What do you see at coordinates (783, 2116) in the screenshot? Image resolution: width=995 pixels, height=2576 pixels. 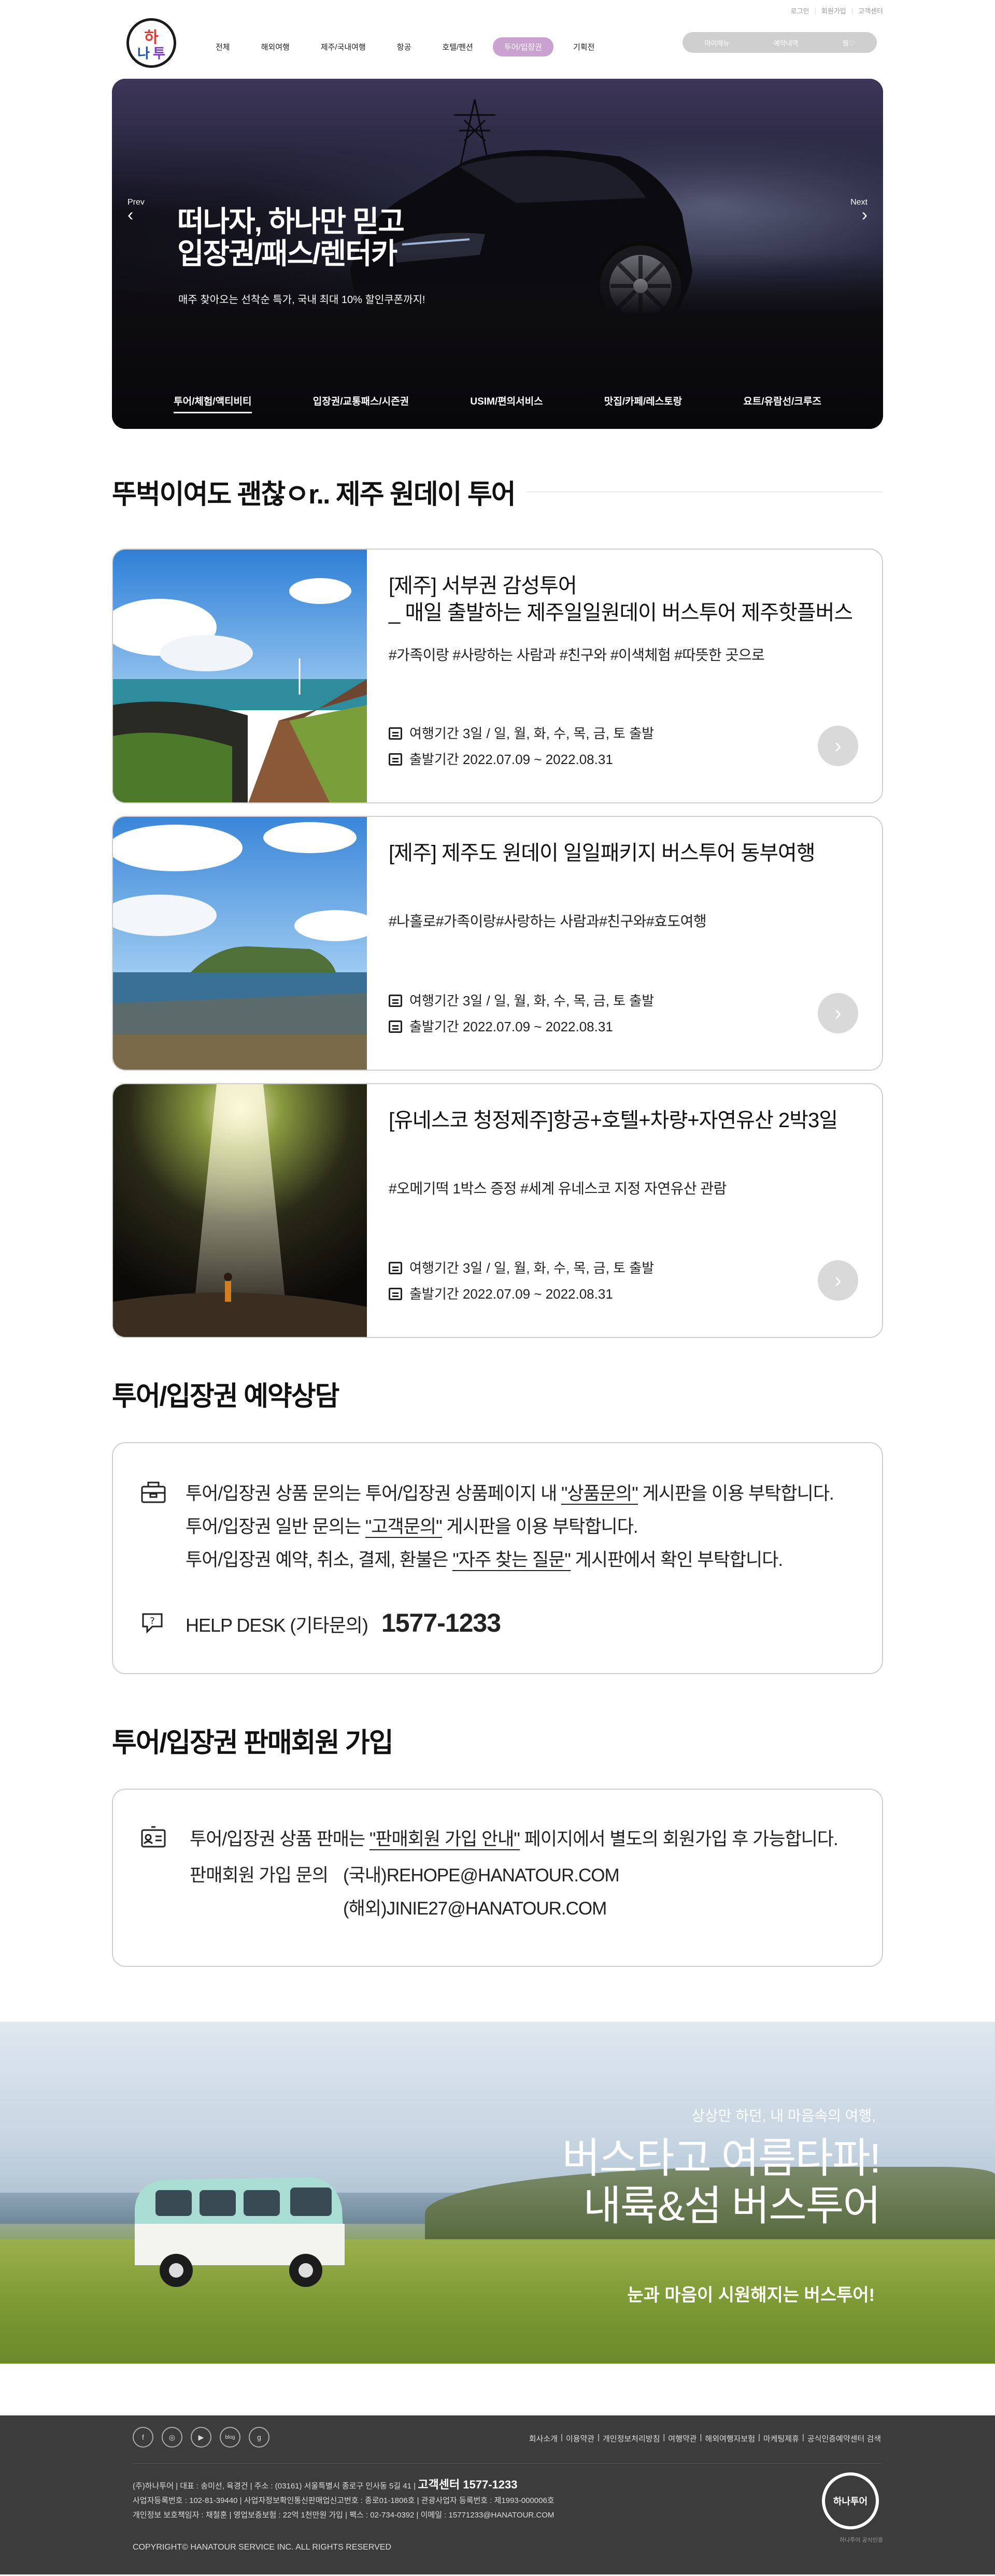 I see `banner-small-text: 상상만 하던, 내 마음속의 여행,` at bounding box center [783, 2116].